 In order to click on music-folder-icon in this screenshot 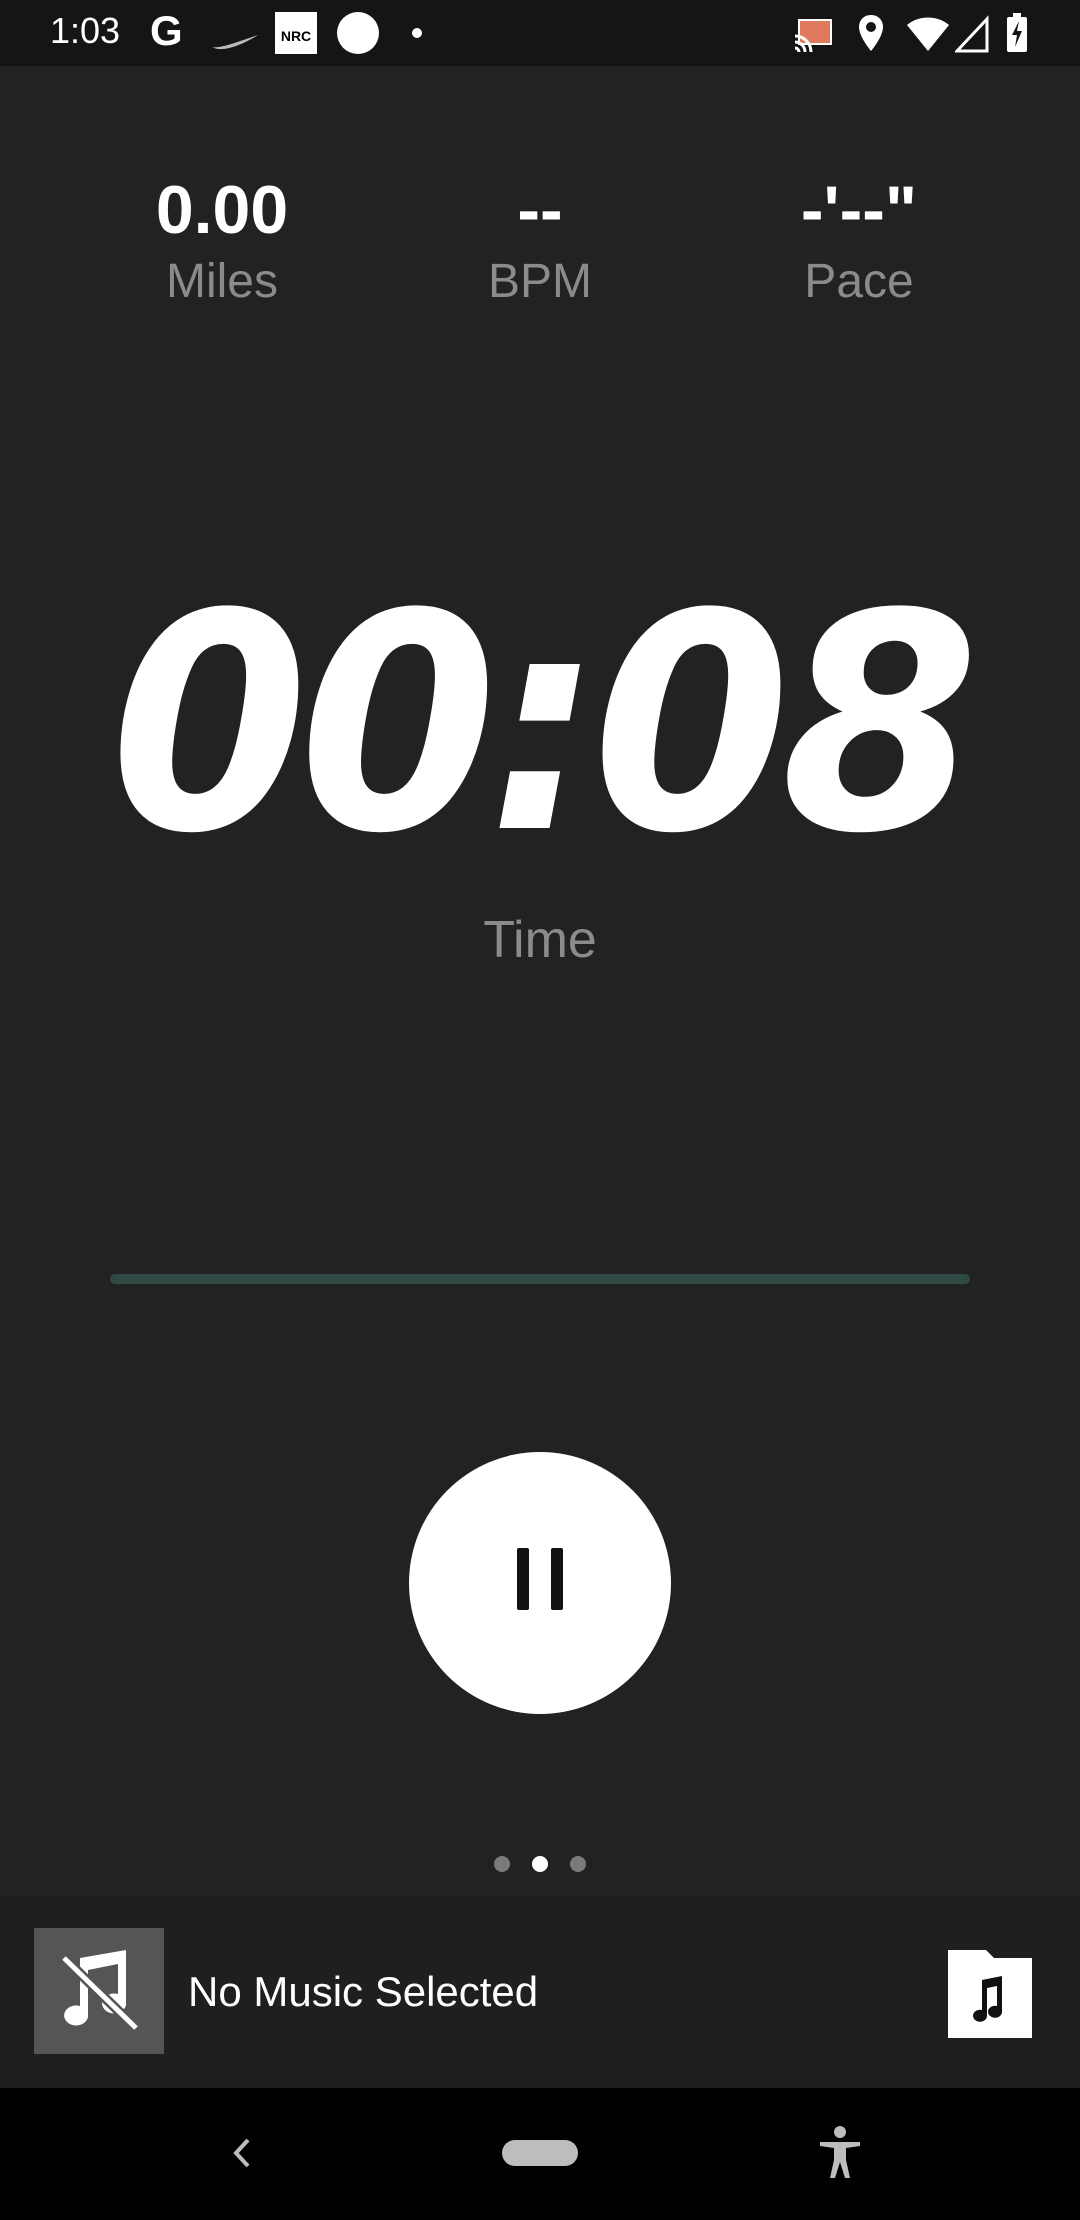, I will do `click(990, 1994)`.